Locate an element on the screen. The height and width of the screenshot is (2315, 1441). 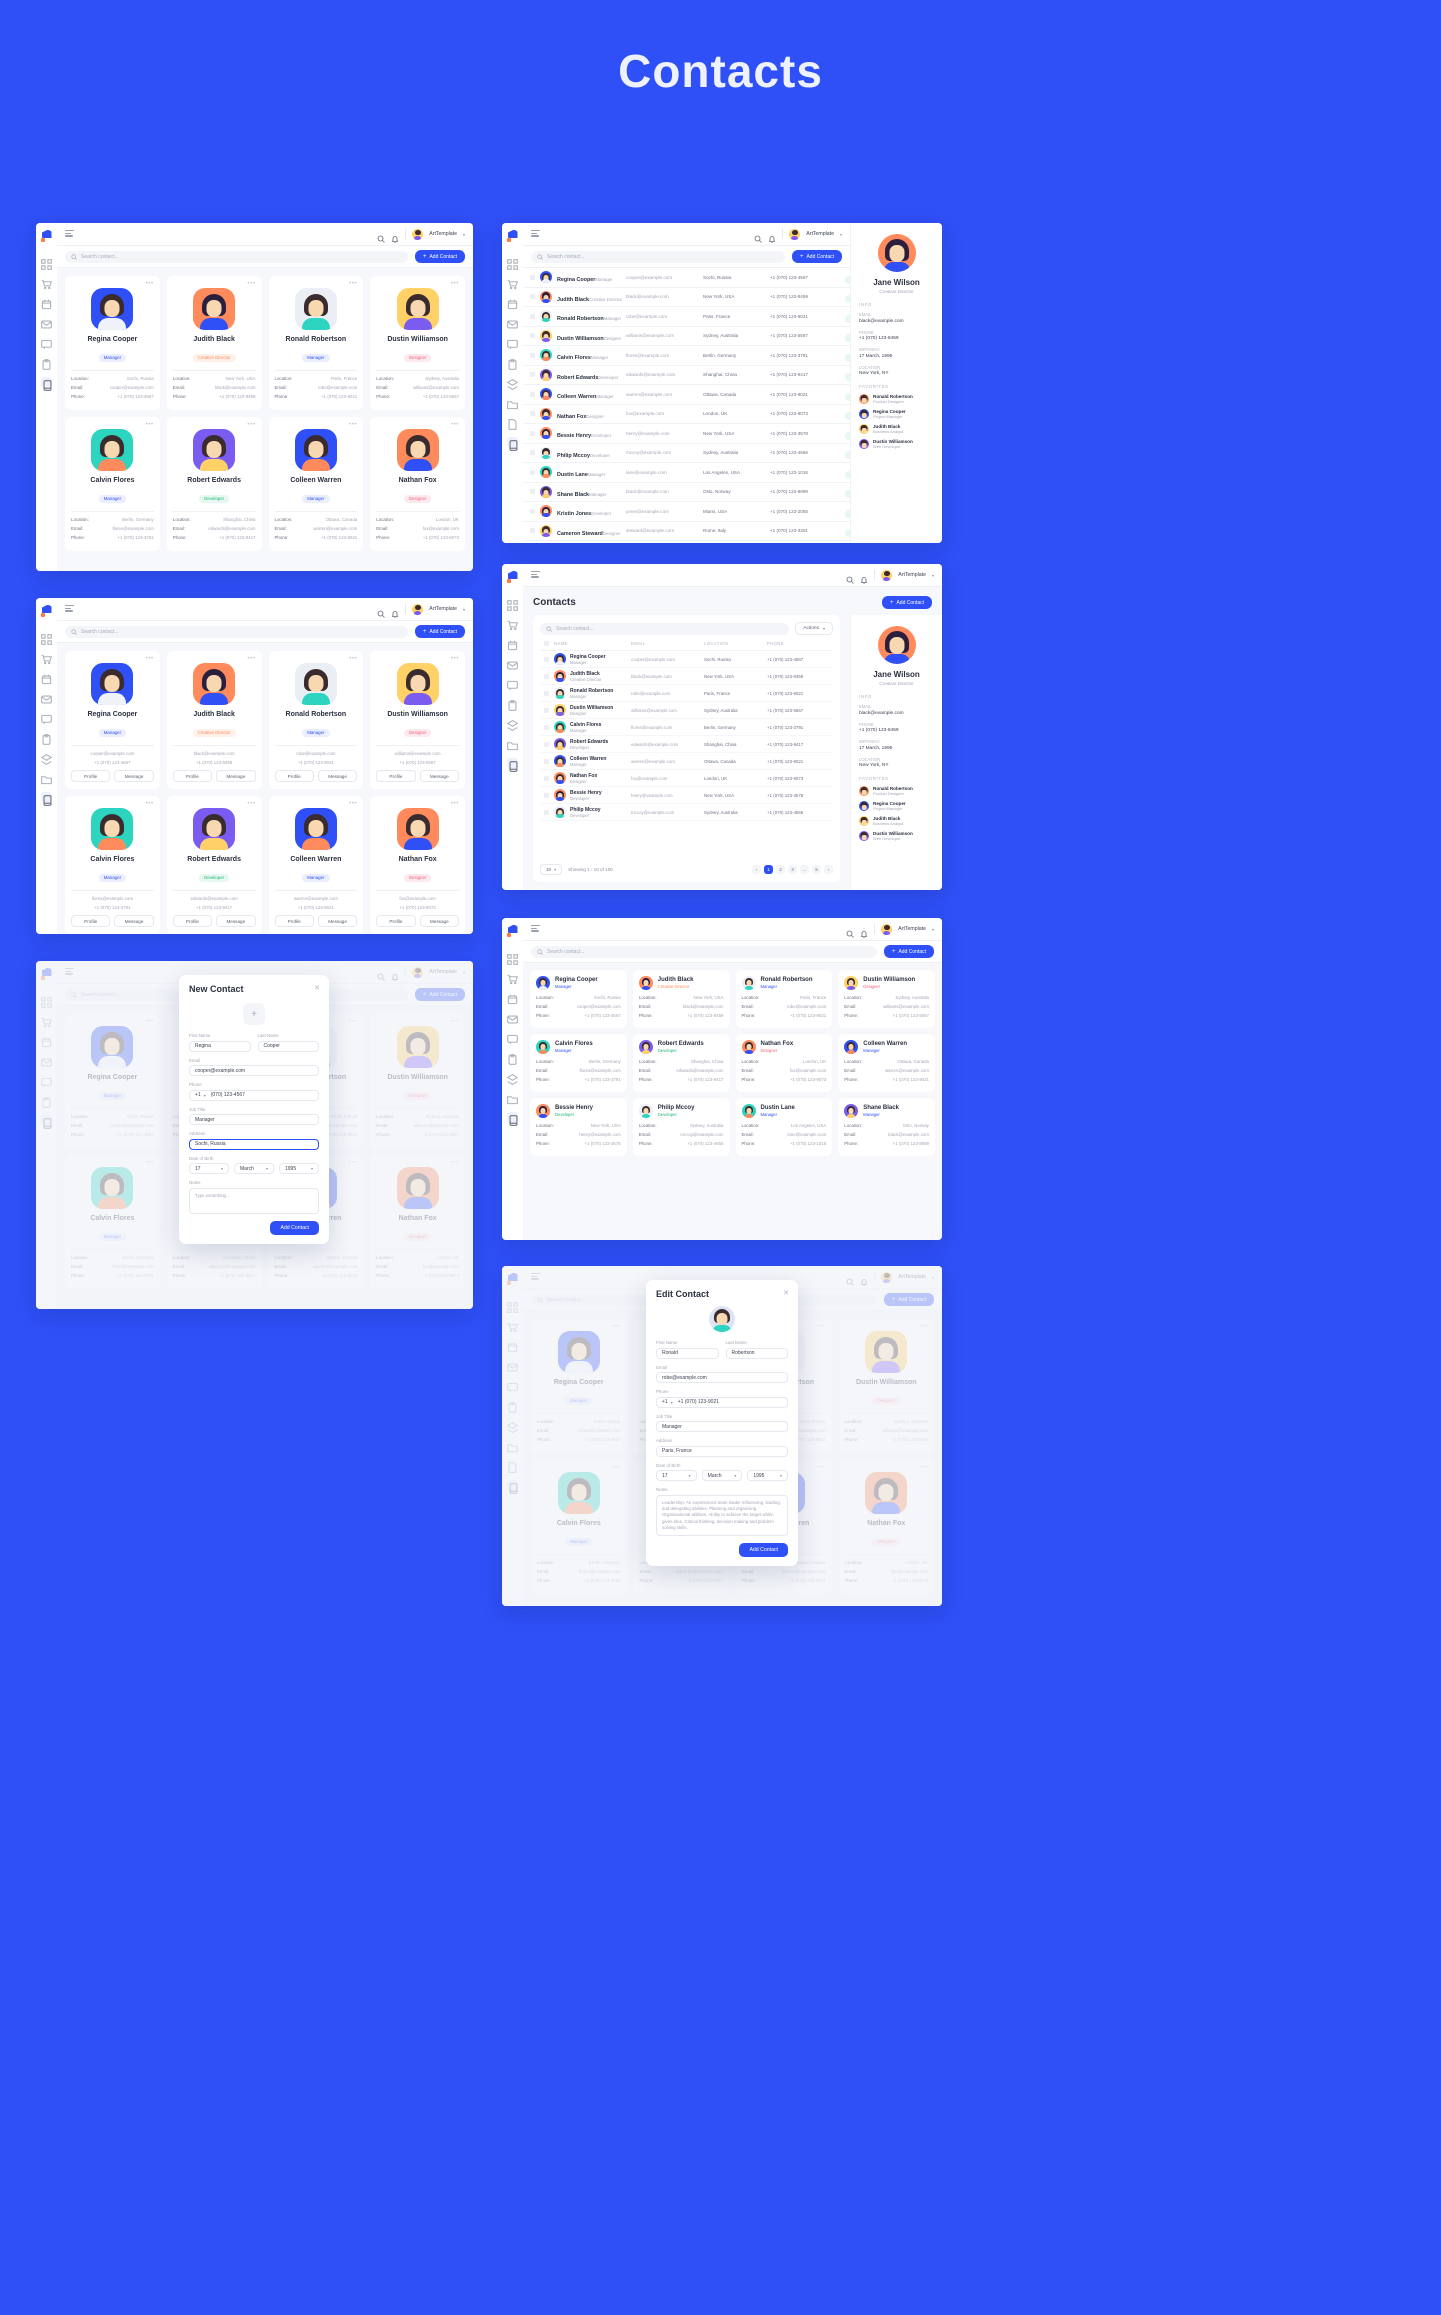
first-name-field: Regina is located at coordinates (220, 1046).